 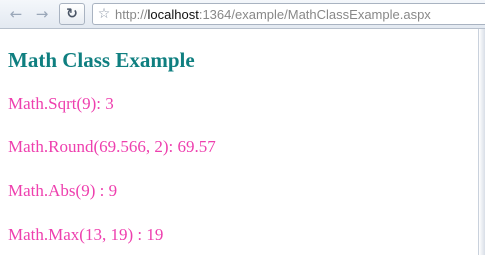 I want to click on result-line-round: Math.Round(69.566, 2): 69.57, so click(x=112, y=146).